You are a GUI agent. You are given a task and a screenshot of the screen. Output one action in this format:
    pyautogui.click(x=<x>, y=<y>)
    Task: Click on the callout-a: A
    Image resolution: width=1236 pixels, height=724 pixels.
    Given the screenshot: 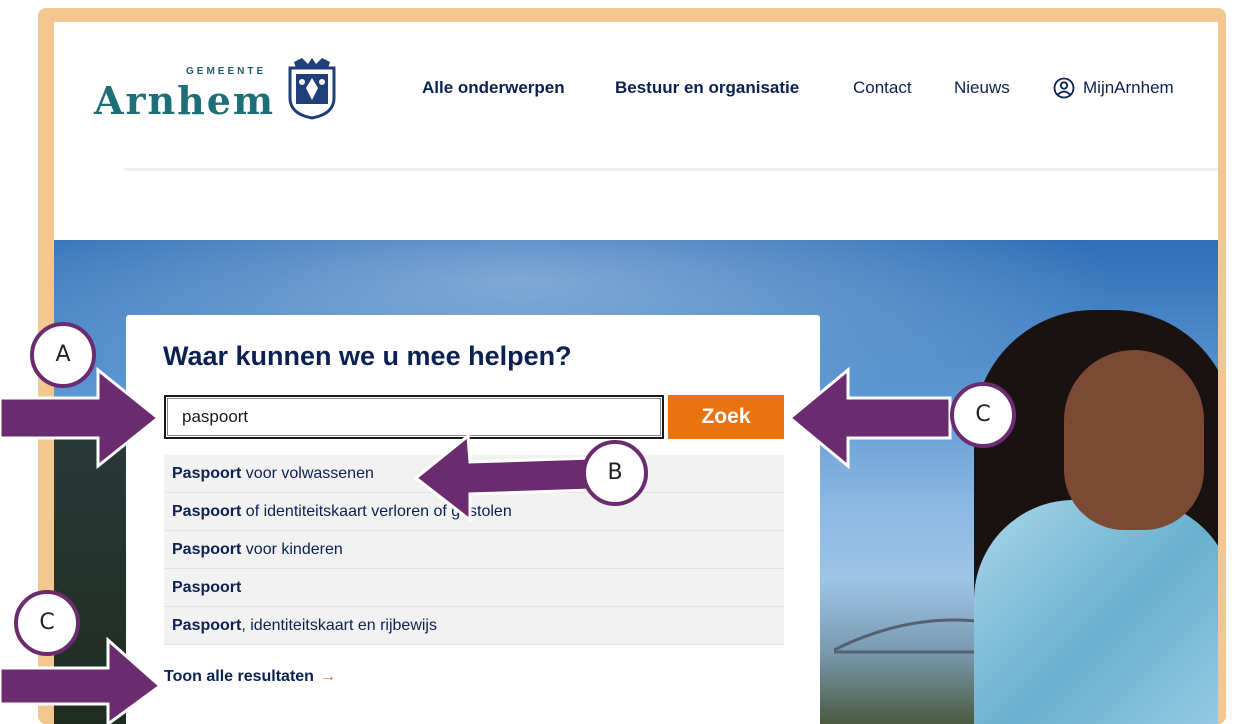 What is the action you would take?
    pyautogui.click(x=63, y=355)
    